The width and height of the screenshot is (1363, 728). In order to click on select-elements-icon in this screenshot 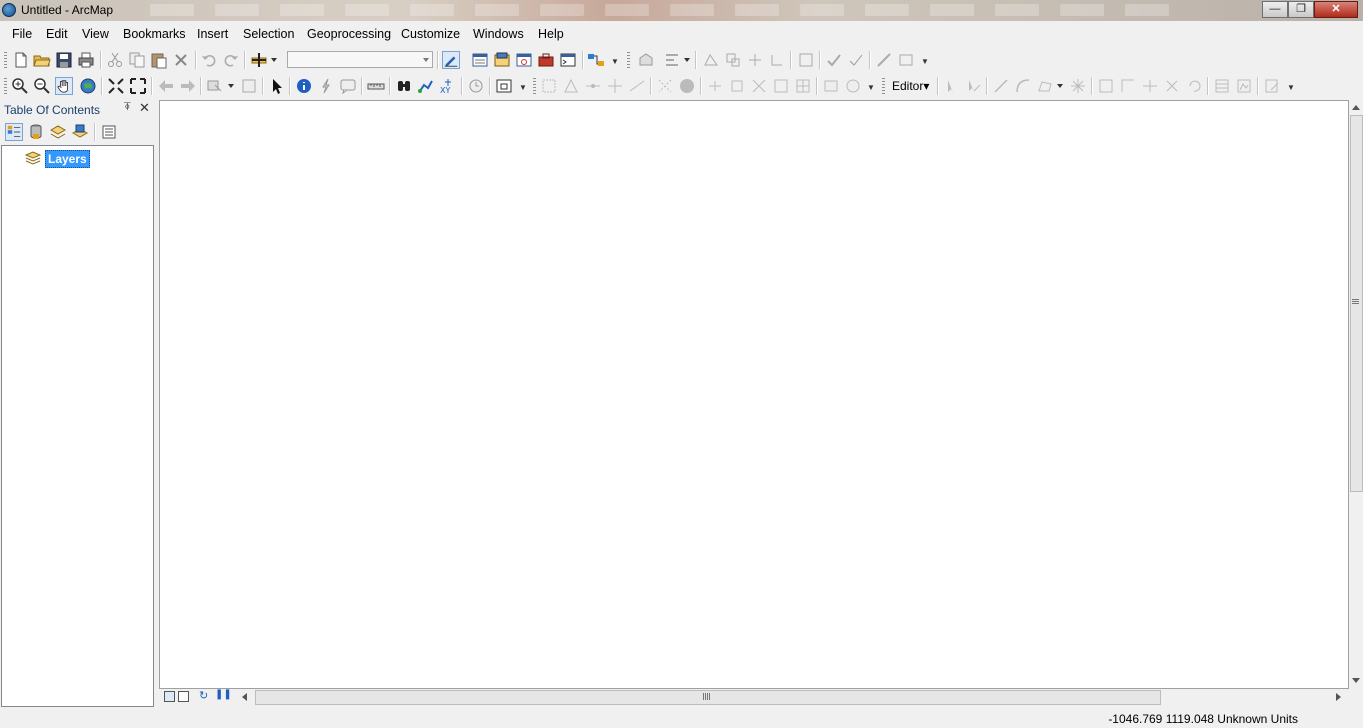, I will do `click(277, 86)`.